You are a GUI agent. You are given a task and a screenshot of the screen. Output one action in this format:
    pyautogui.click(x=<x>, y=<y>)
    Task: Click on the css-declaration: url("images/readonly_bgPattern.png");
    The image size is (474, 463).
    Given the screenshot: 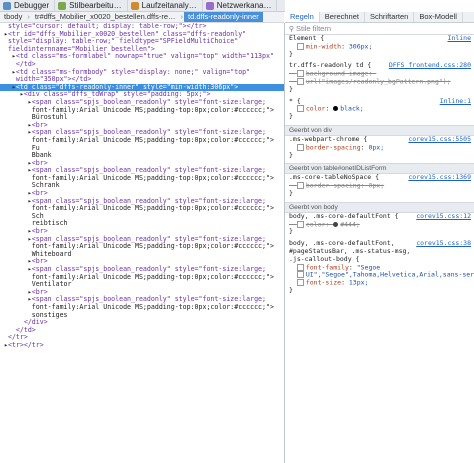 What is the action you would take?
    pyautogui.click(x=379, y=82)
    